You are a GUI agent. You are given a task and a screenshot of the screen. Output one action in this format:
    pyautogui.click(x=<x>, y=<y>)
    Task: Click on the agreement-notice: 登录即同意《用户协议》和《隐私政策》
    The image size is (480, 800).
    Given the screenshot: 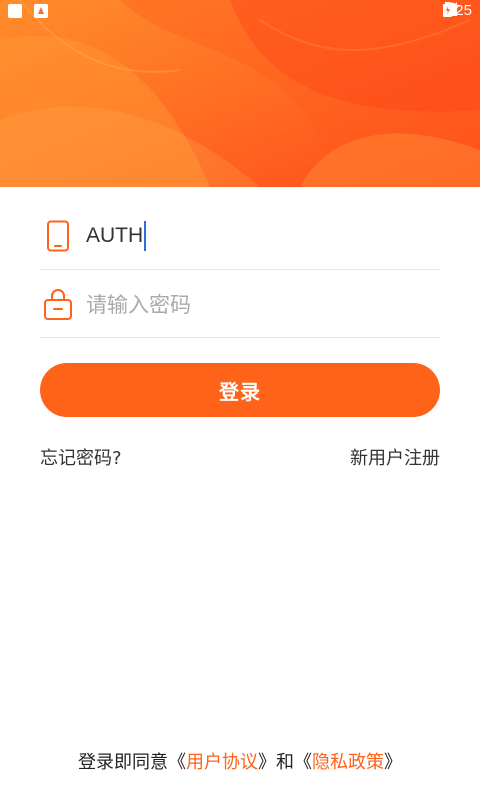 What is the action you would take?
    pyautogui.click(x=240, y=761)
    